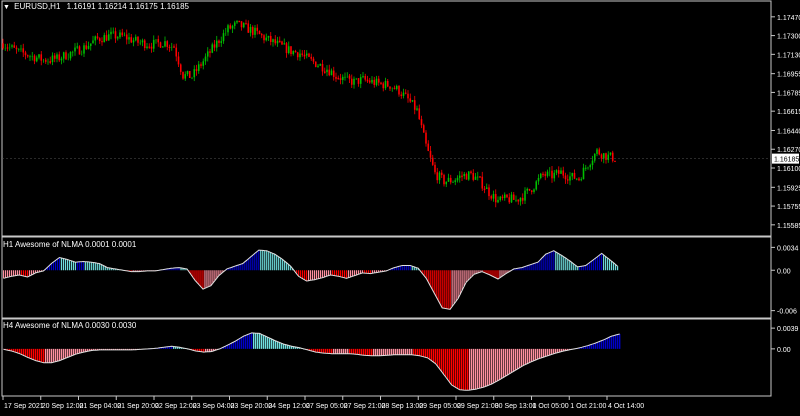  What do you see at coordinates (786, 160) in the screenshot?
I see `svg-text: 1.16185` at bounding box center [786, 160].